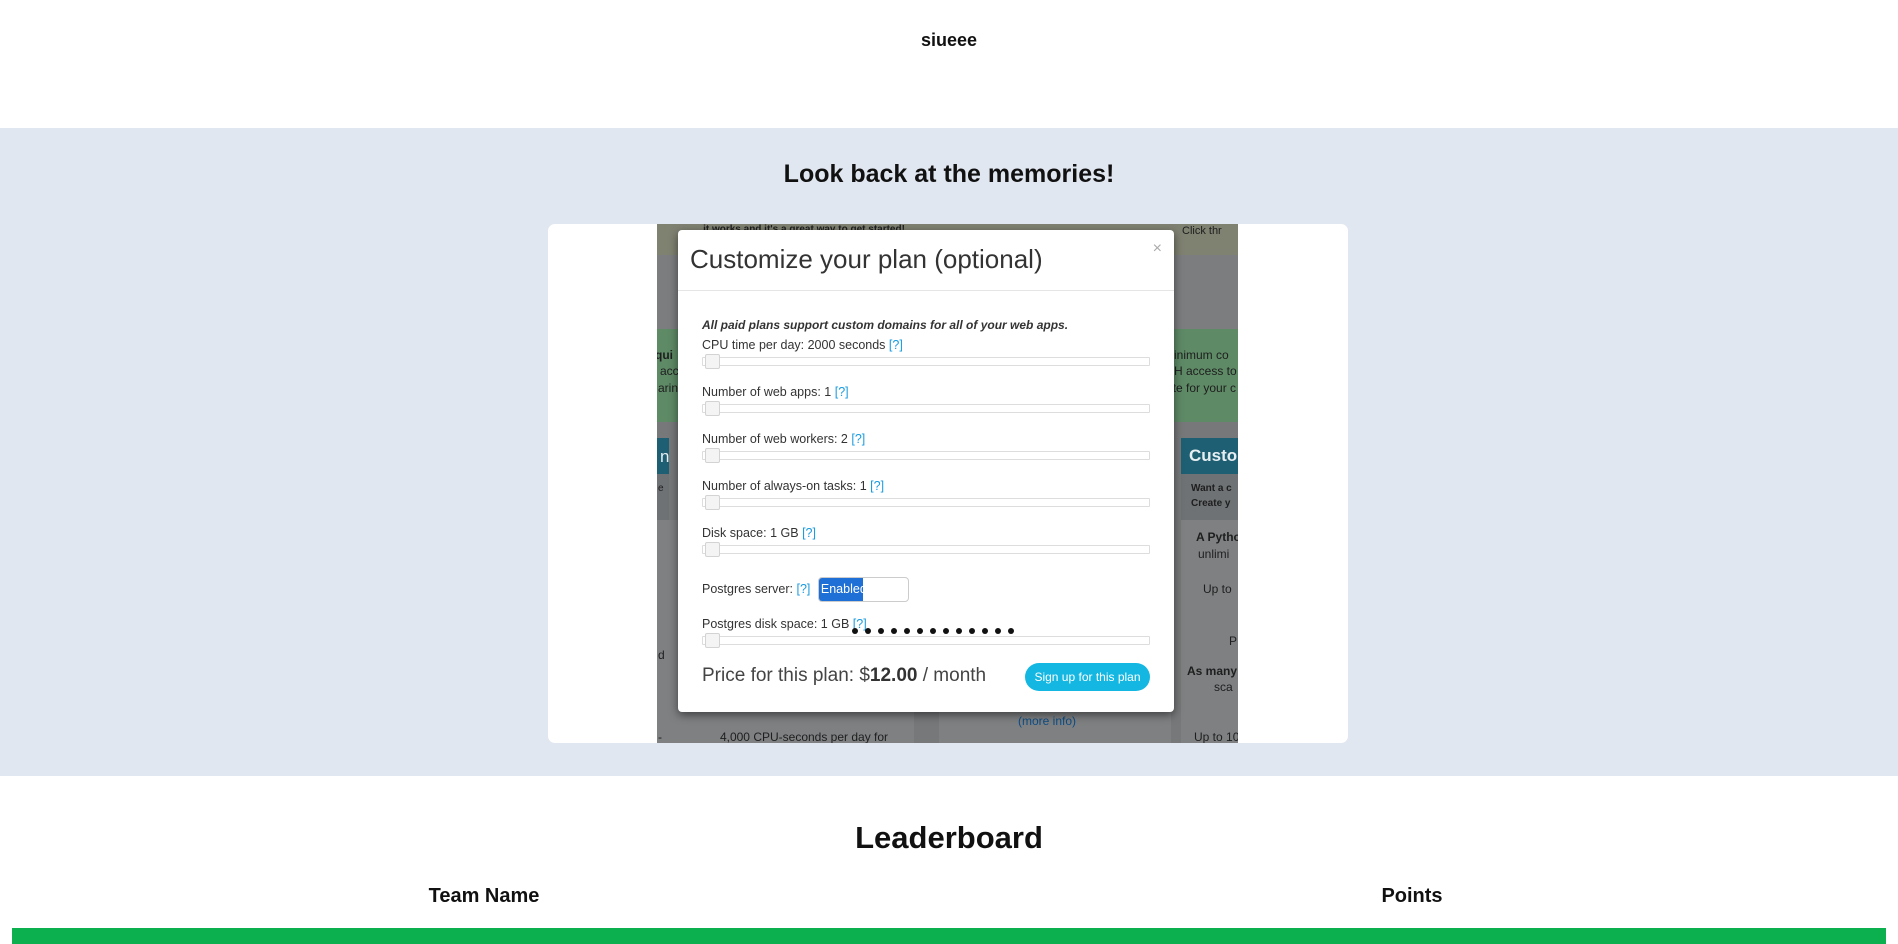  I want to click on slider-row: Disk space: 1 GB [?], so click(759, 533).